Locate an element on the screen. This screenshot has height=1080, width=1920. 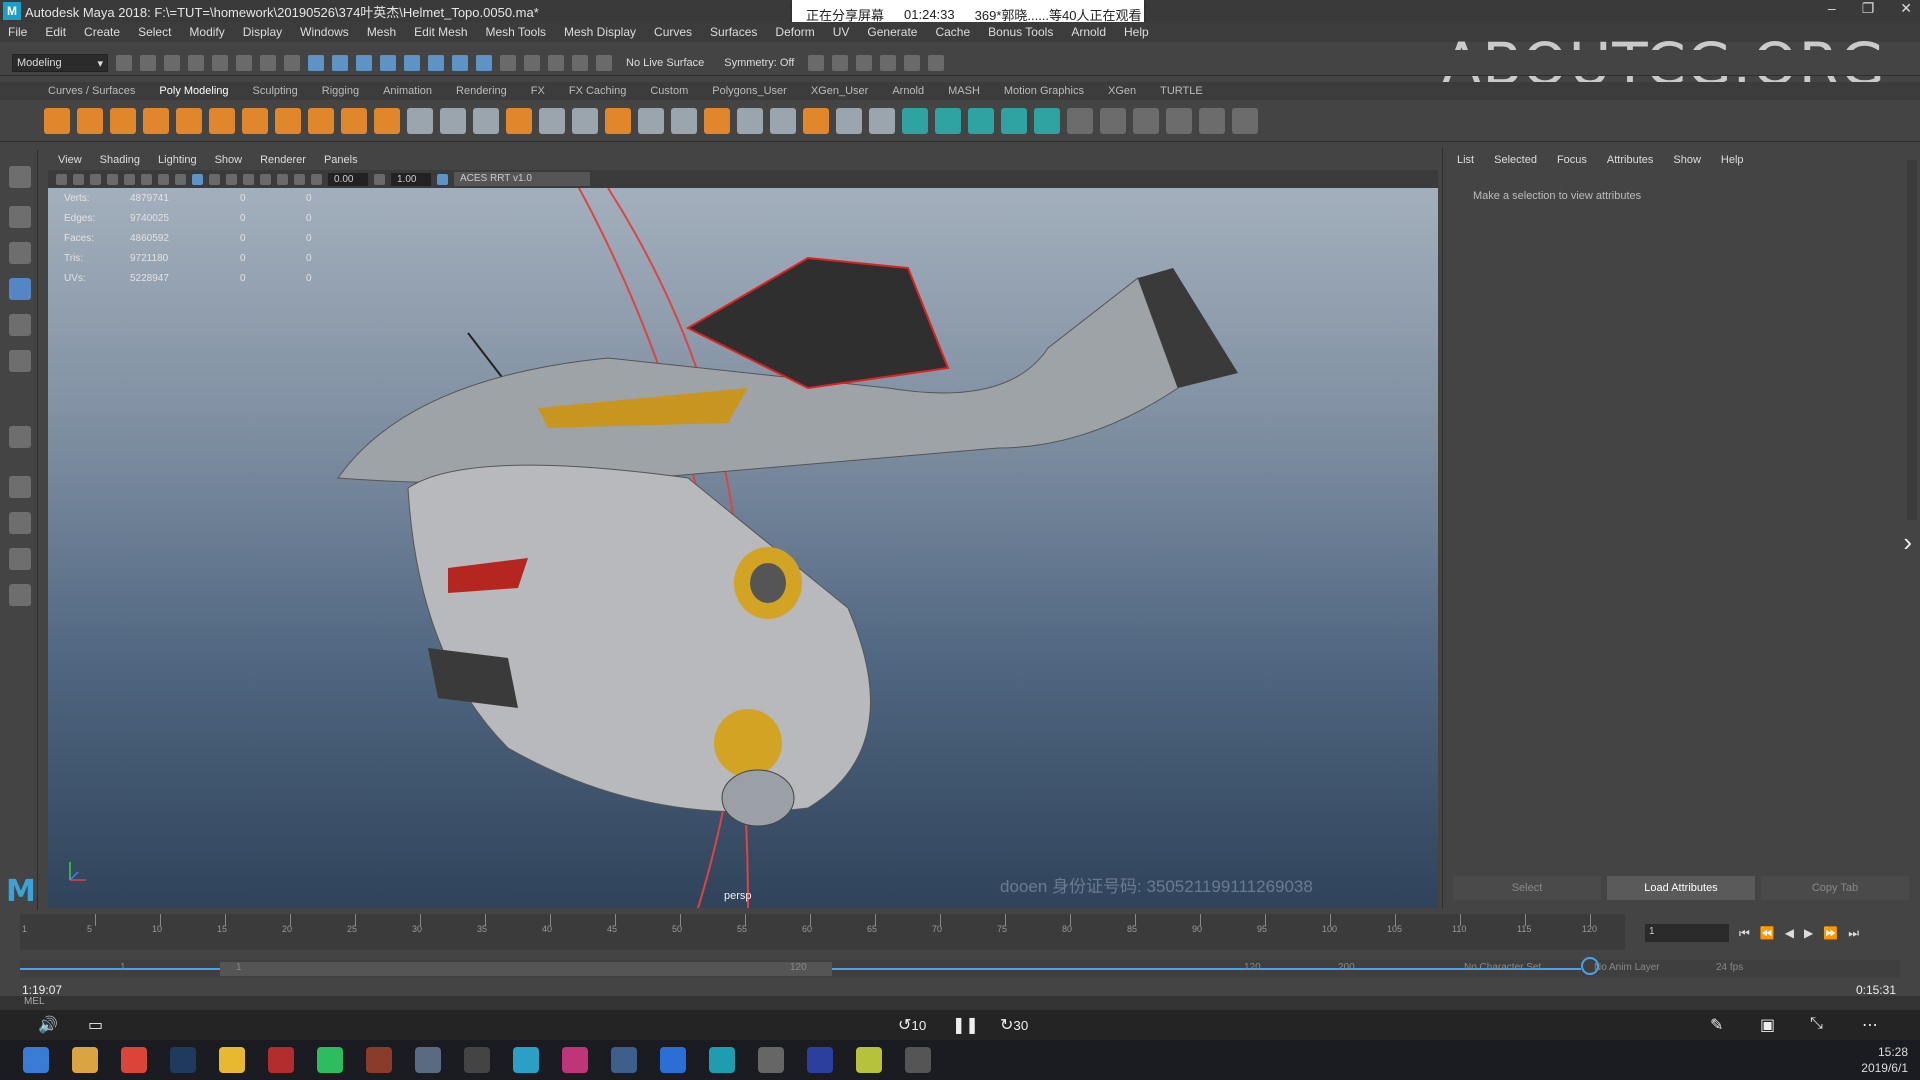
symmetry-field: Symmetry: Off is located at coordinates (759, 63).